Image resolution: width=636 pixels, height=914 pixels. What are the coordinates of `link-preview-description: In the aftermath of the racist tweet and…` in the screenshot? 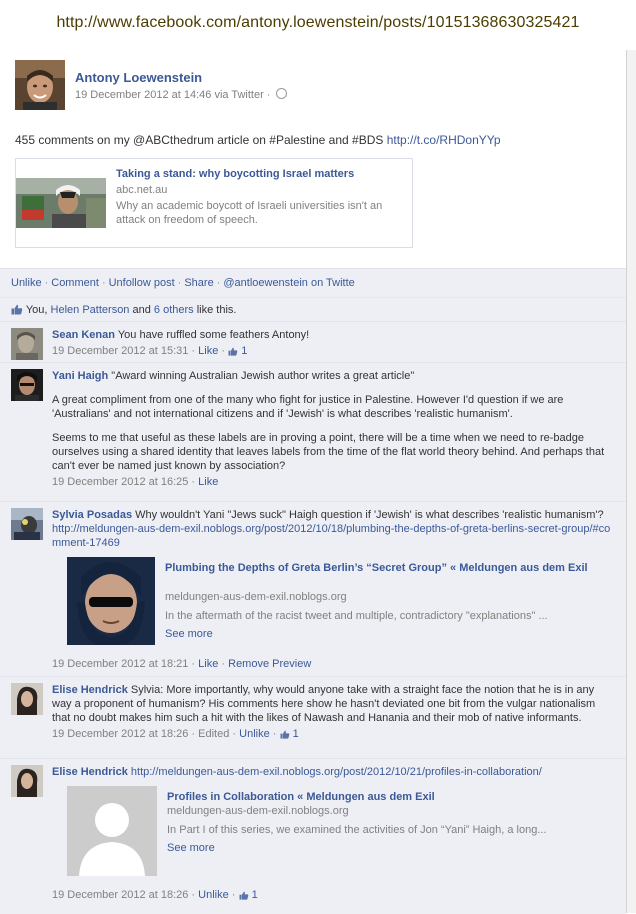 It's located at (356, 616).